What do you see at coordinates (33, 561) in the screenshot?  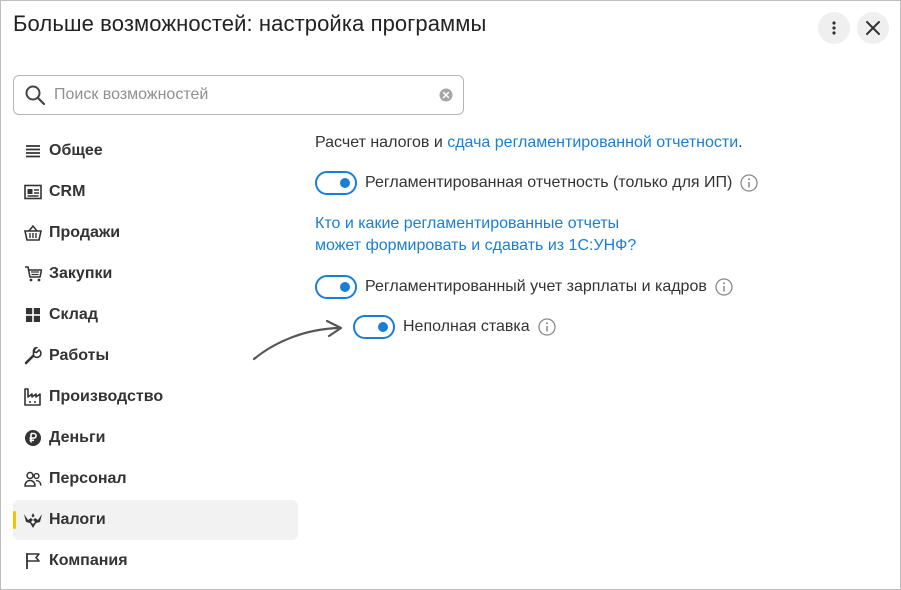 I see `flag-icon` at bounding box center [33, 561].